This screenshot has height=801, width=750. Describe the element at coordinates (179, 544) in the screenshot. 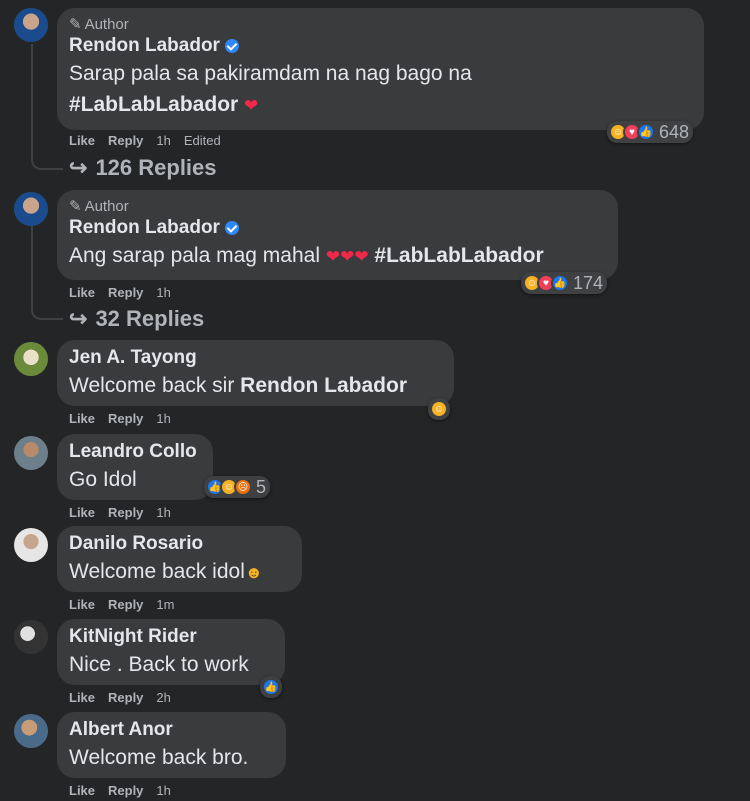

I see `commenter-name: Danilo Rosario` at that location.